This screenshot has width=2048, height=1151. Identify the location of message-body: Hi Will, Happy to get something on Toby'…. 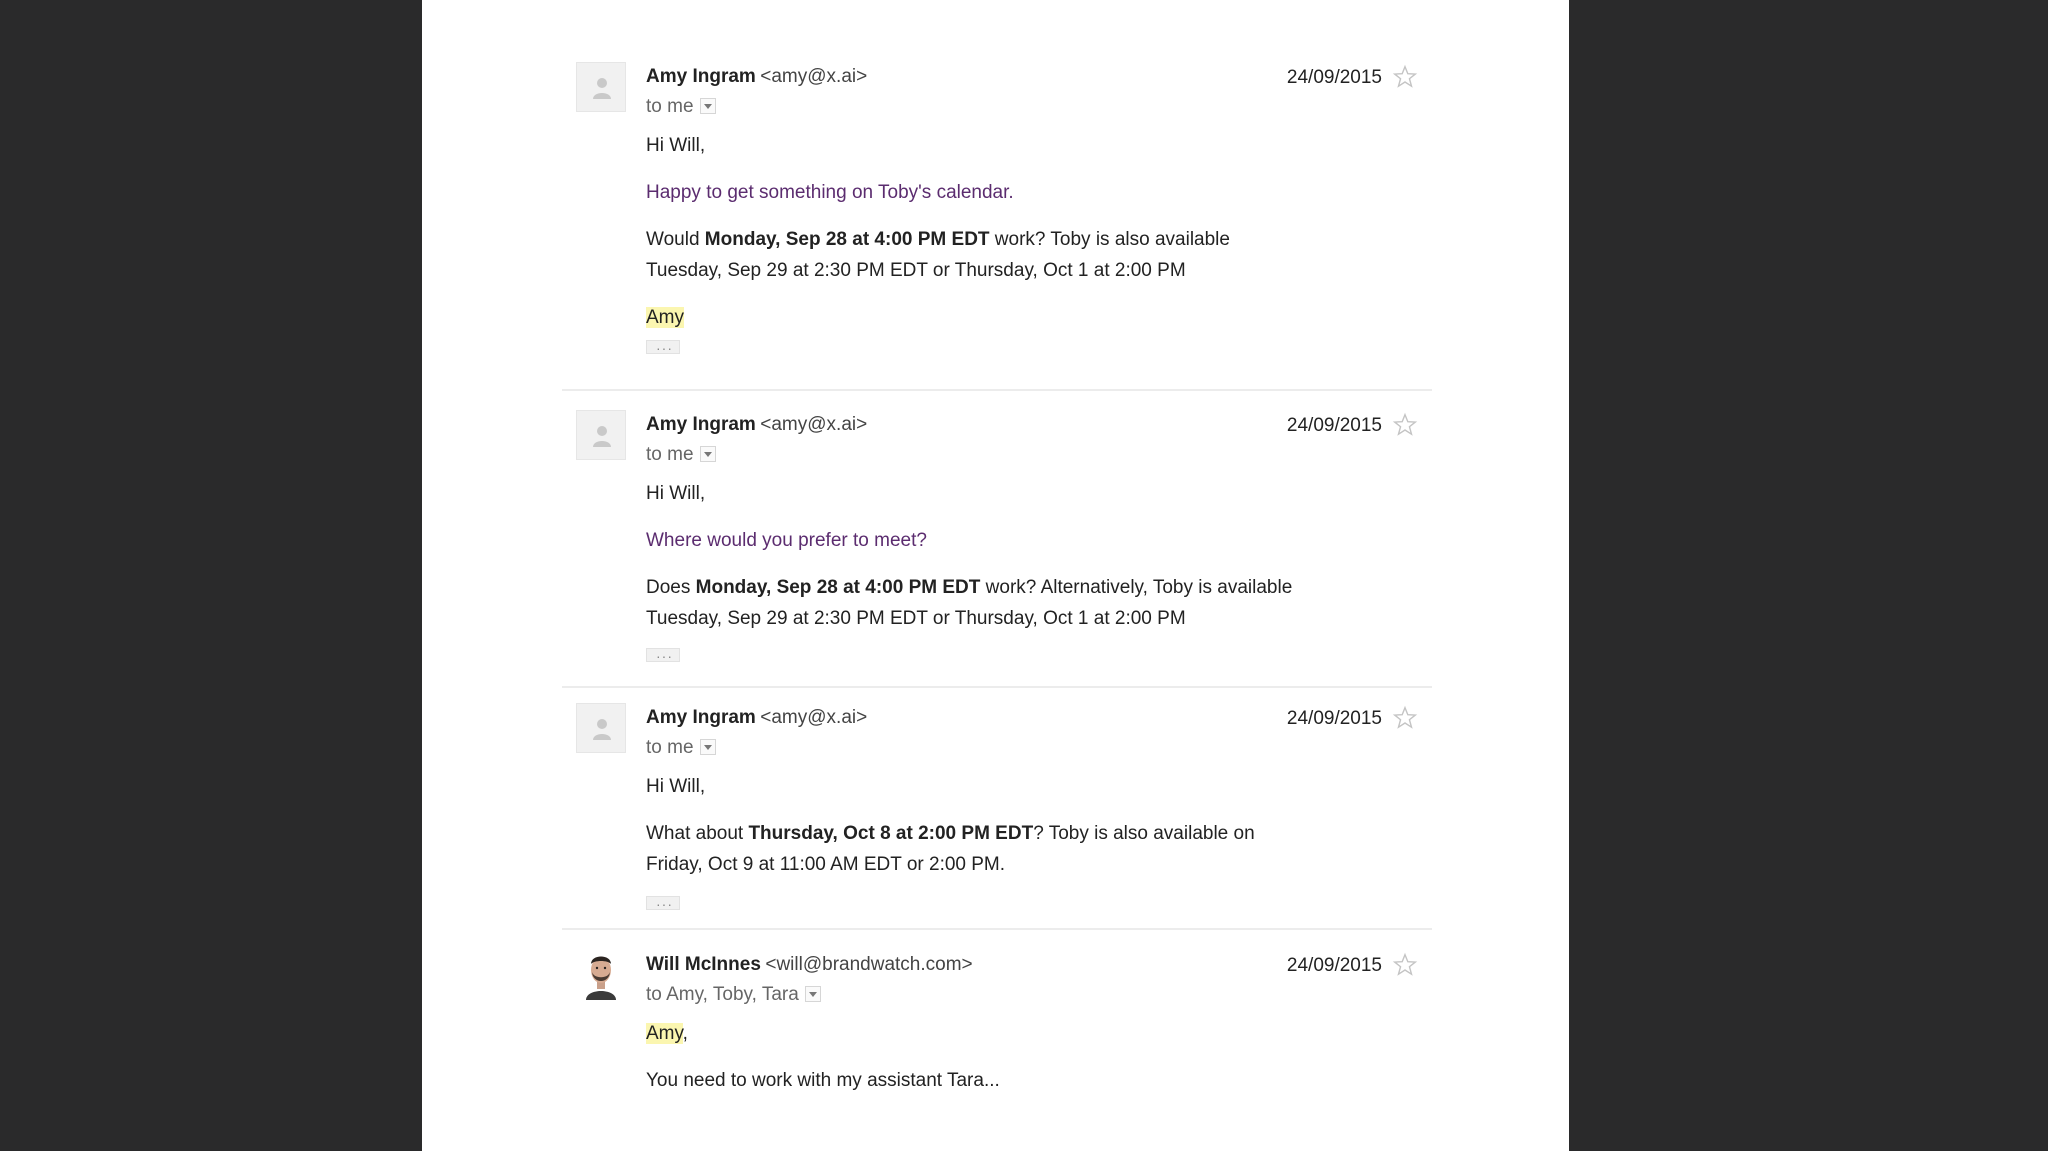
(1039, 247).